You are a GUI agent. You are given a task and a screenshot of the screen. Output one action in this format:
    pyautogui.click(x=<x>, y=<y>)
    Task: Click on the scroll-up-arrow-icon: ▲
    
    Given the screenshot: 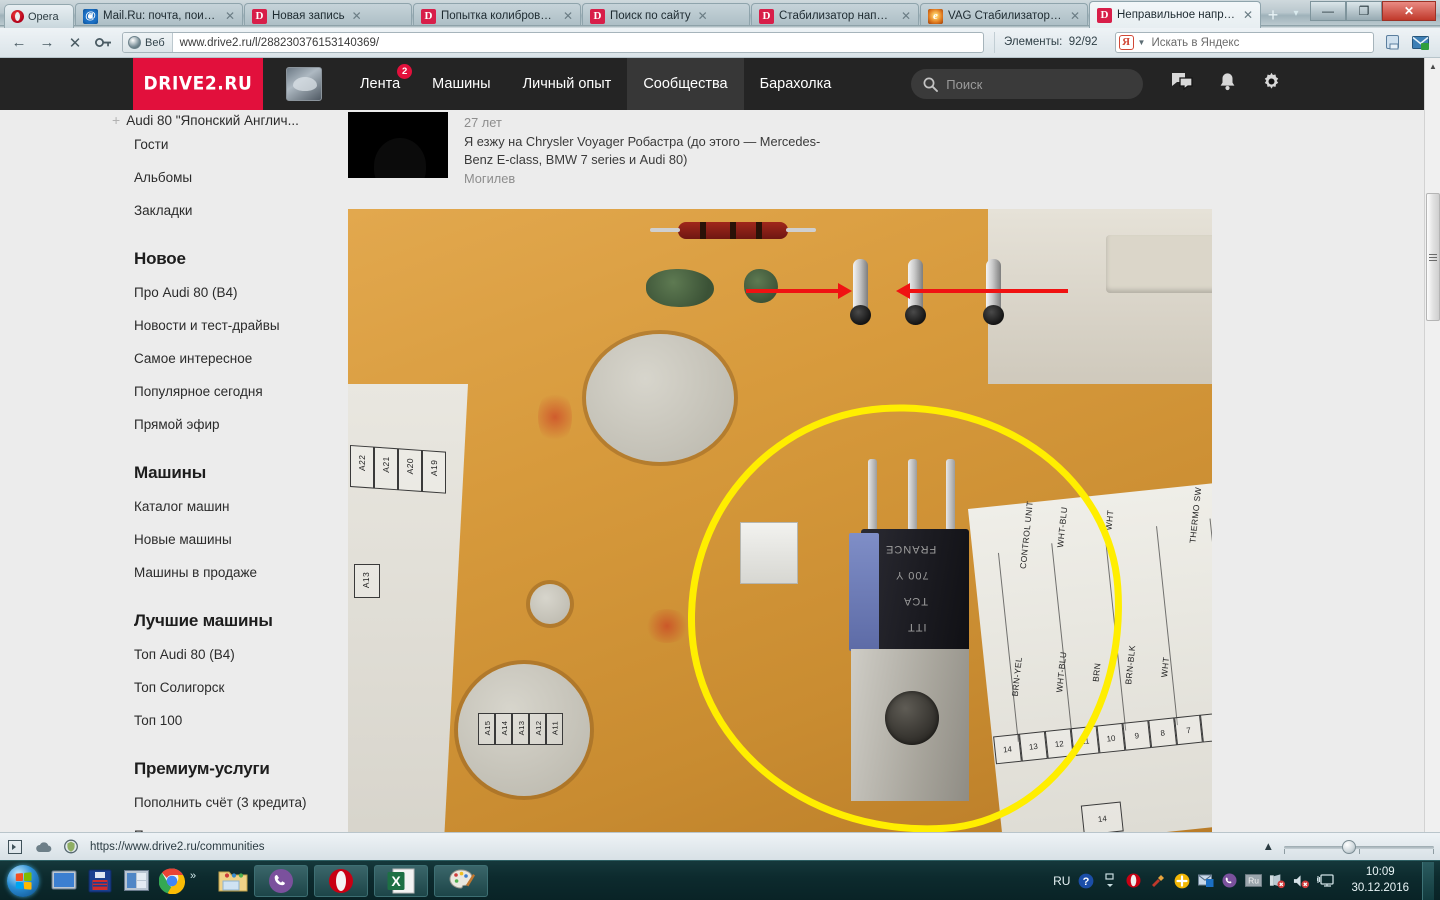 What is the action you would take?
    pyautogui.click(x=1432, y=66)
    